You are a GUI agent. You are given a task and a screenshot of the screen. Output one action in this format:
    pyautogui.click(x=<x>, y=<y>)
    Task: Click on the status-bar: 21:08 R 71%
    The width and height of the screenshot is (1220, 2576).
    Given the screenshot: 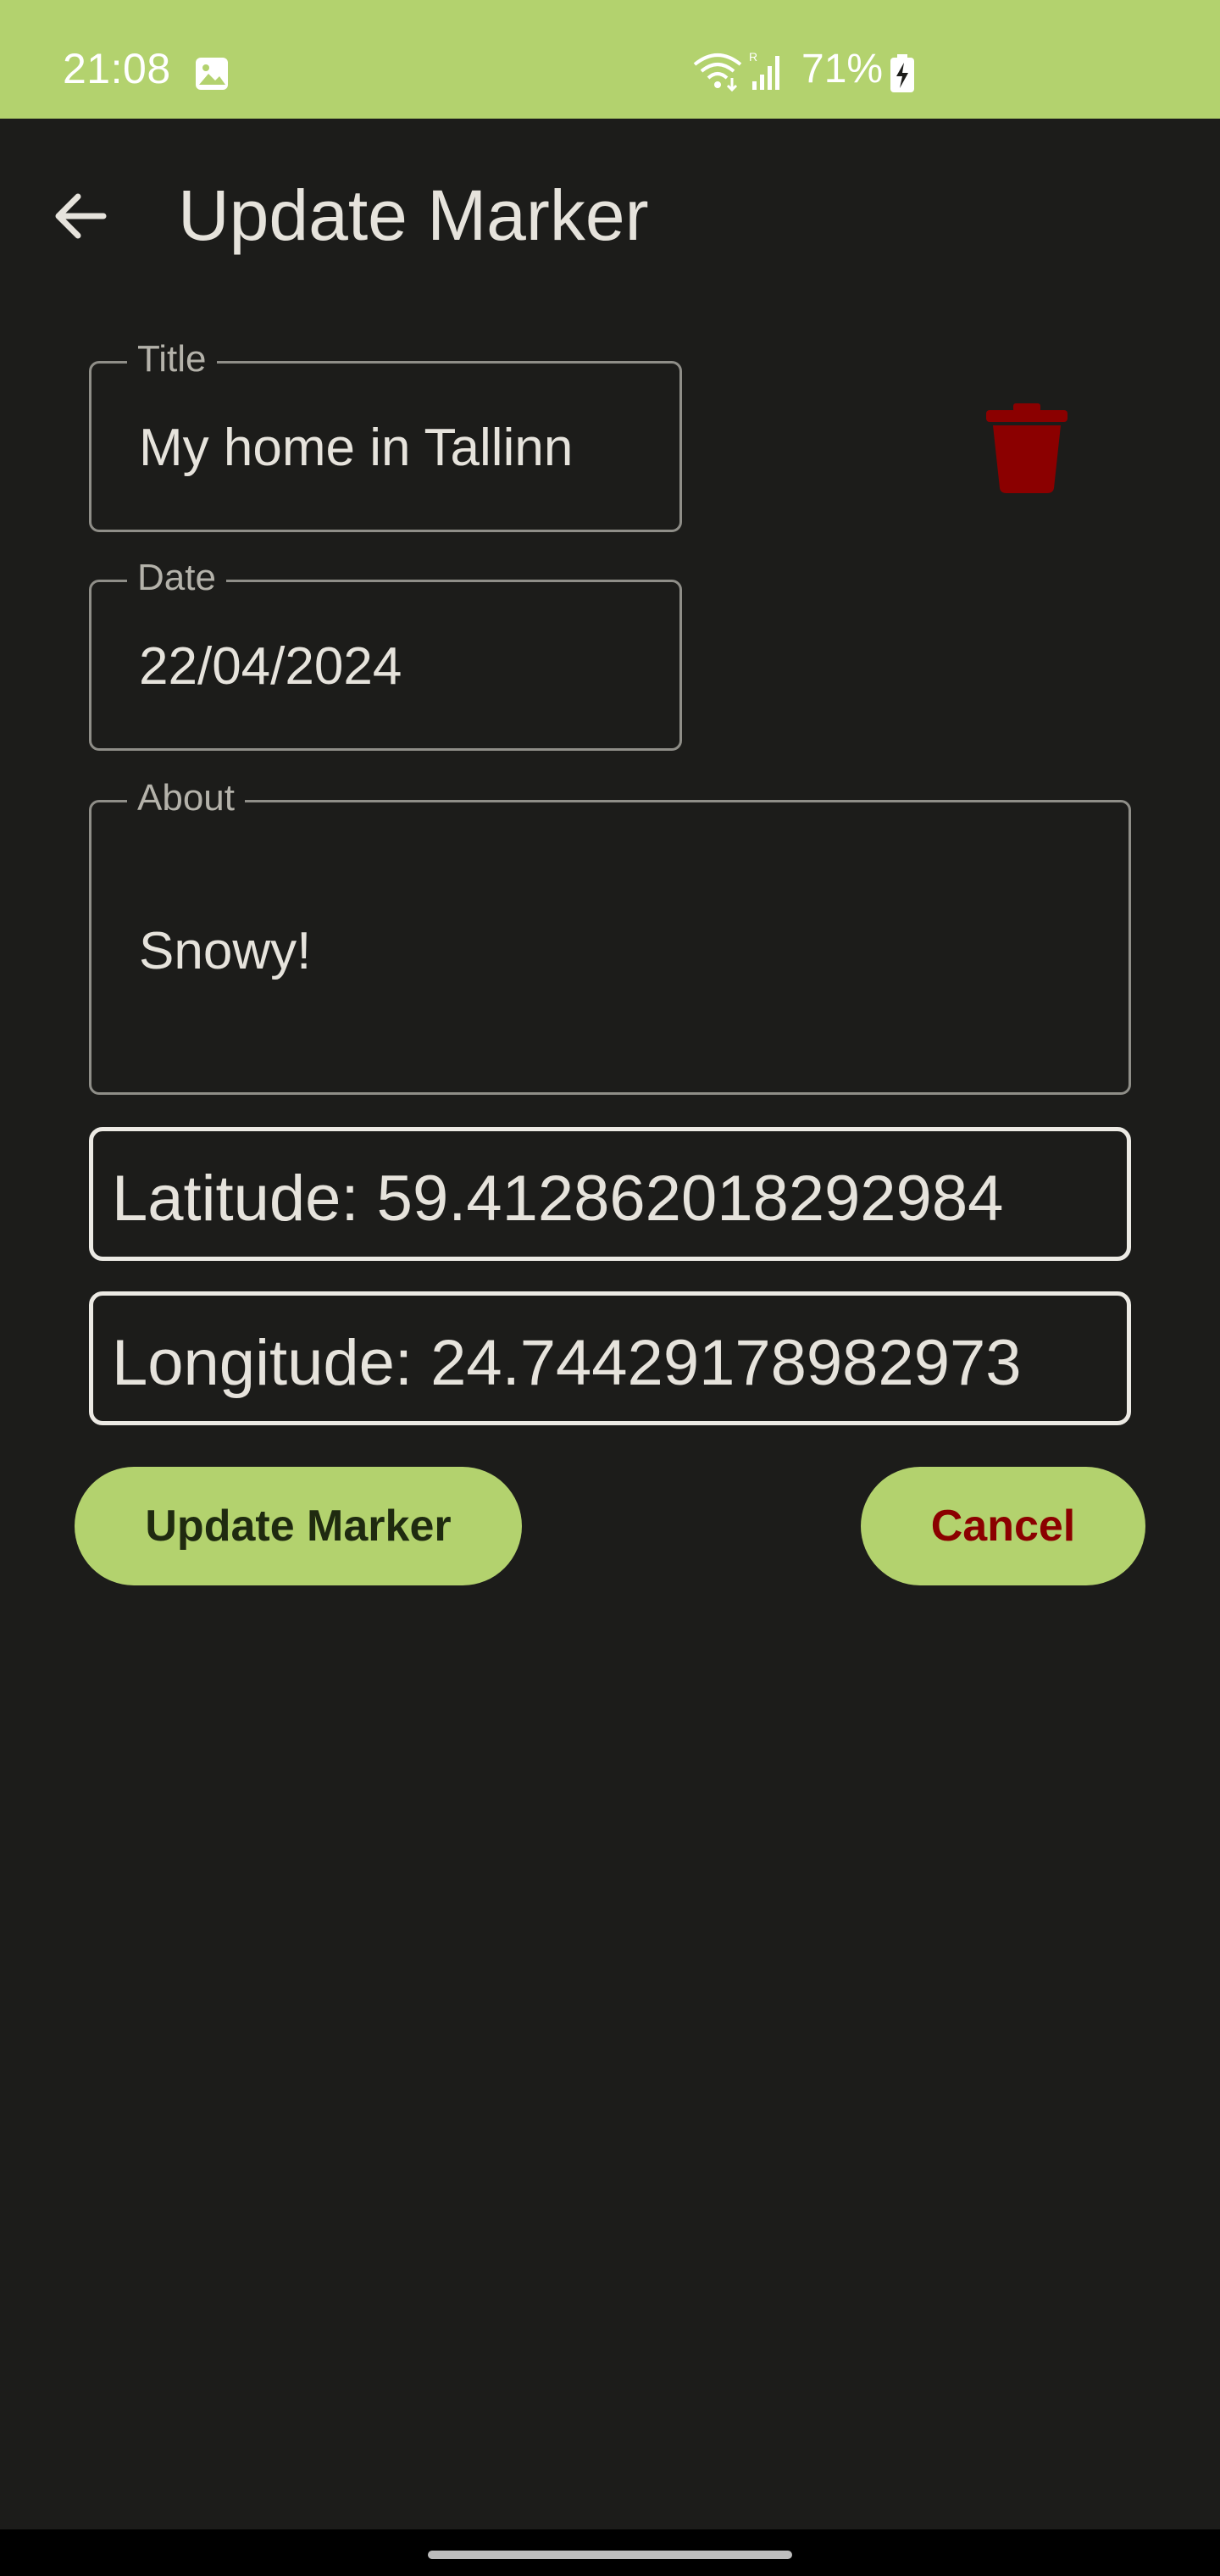 What is the action you would take?
    pyautogui.click(x=610, y=59)
    